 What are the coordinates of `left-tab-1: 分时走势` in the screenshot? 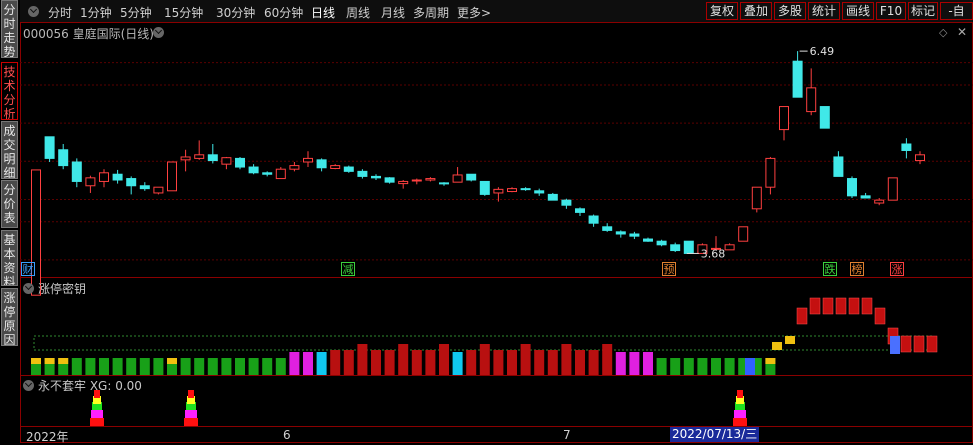 It's located at (9, 29).